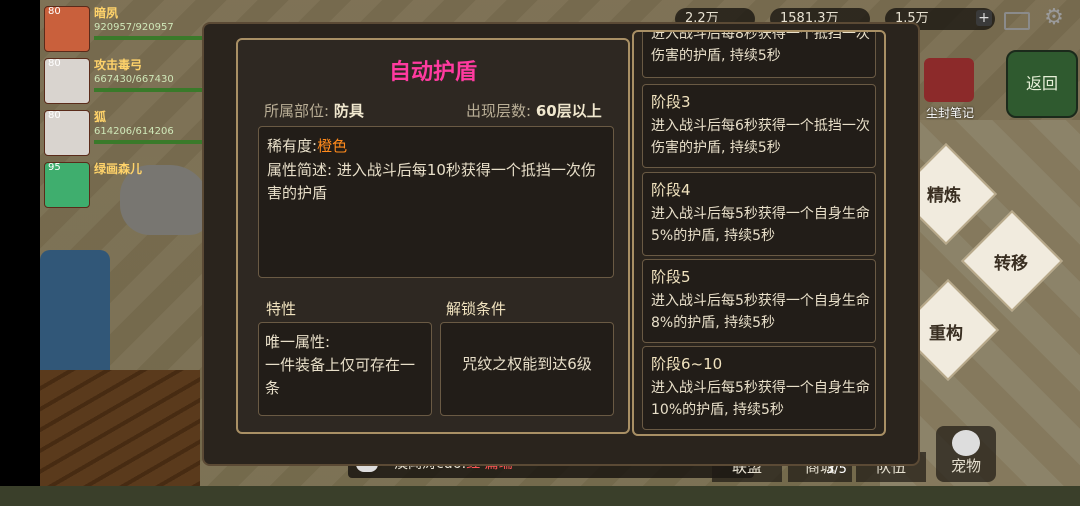 Image resolution: width=1080 pixels, height=506 pixels. I want to click on notes-label: 尘封笔记, so click(950, 112).